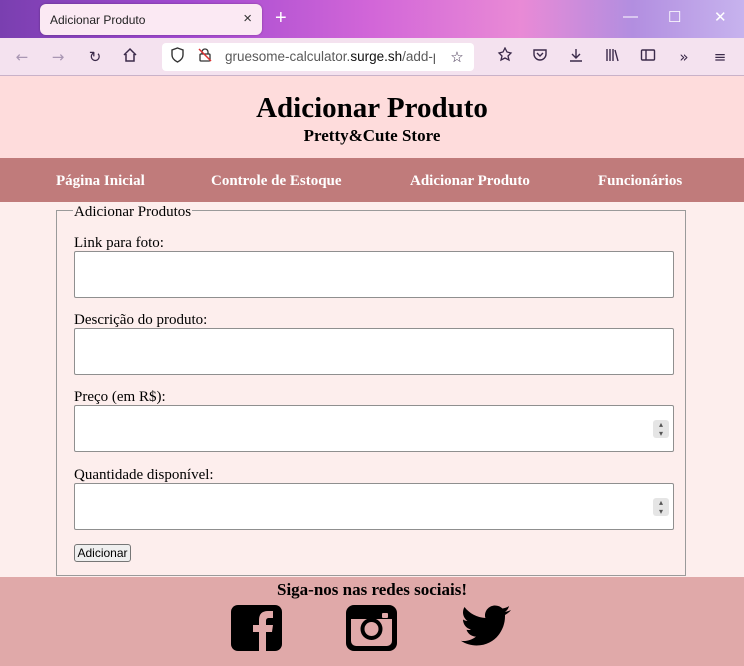 This screenshot has width=744, height=666. Describe the element at coordinates (120, 397) in the screenshot. I see `price-label: Preço (em R$):` at that location.